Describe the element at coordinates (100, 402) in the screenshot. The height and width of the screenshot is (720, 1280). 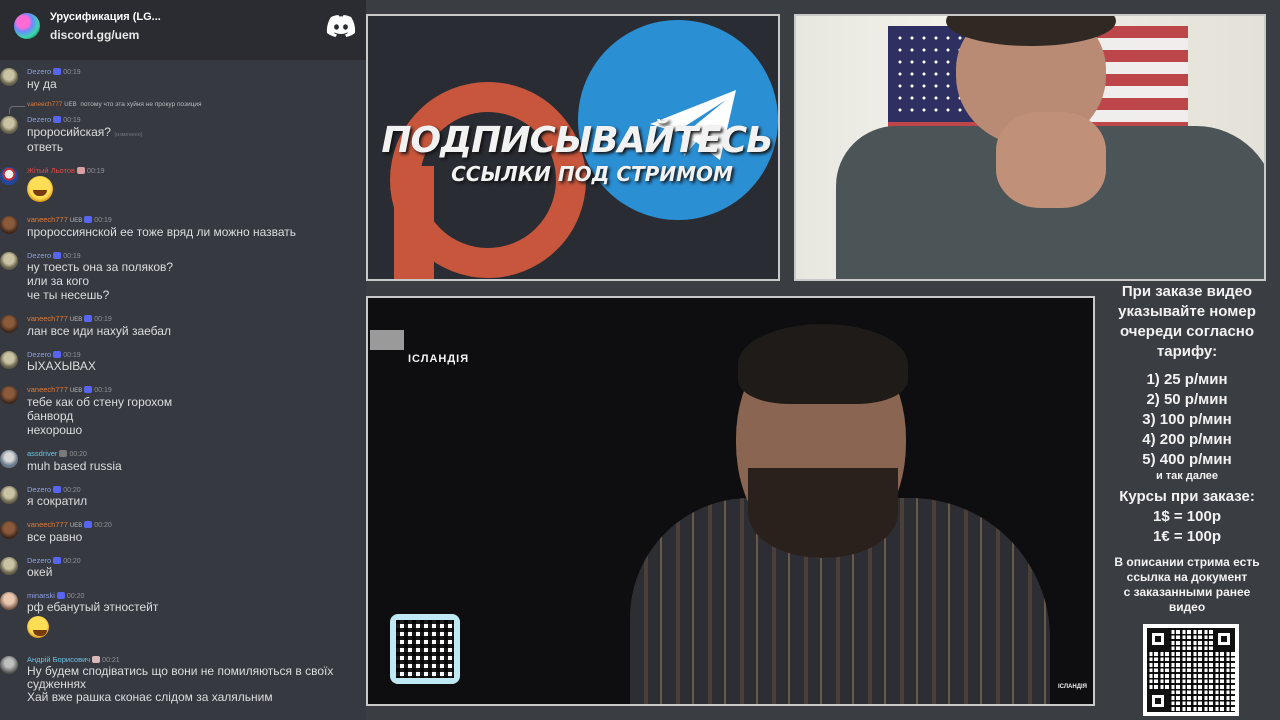
I see `message-text: тебе как об стену горохом` at that location.